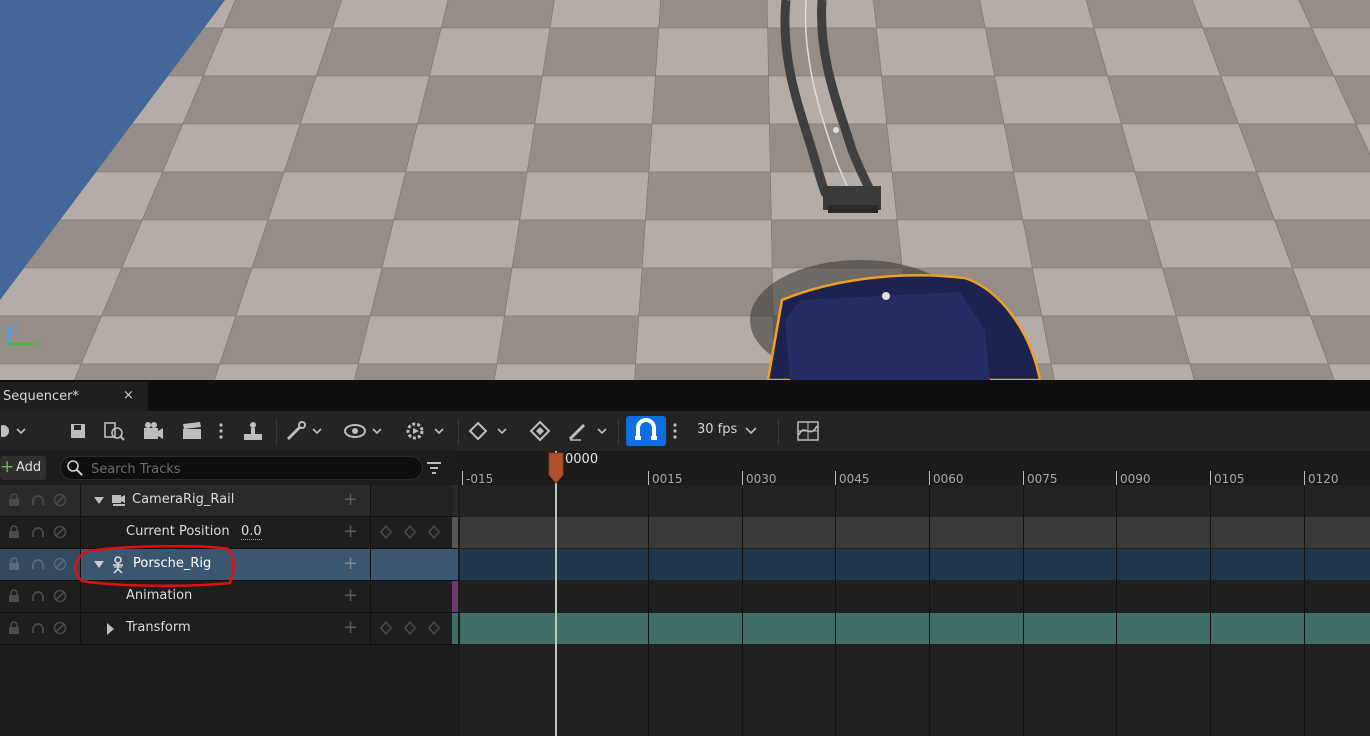  What do you see at coordinates (480, 479) in the screenshot?
I see `ruler-tick-label: -015` at bounding box center [480, 479].